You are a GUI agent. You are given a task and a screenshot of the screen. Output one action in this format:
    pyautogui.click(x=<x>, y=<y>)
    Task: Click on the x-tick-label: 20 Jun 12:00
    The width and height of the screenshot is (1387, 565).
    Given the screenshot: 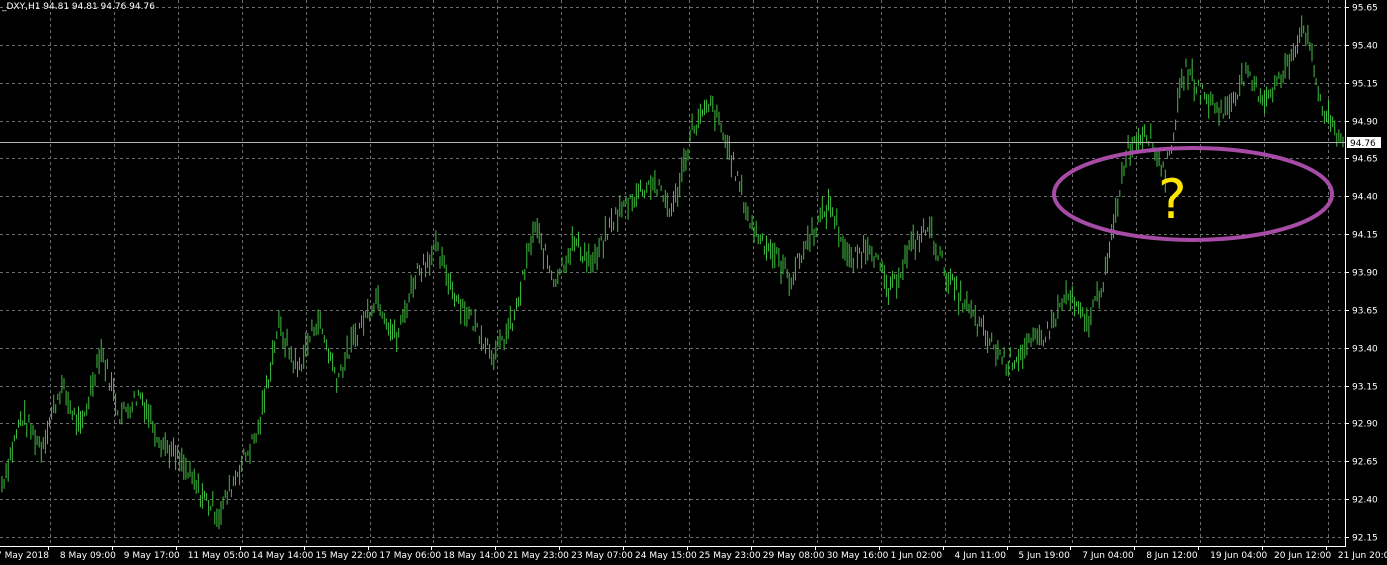 What is the action you would take?
    pyautogui.click(x=1302, y=556)
    